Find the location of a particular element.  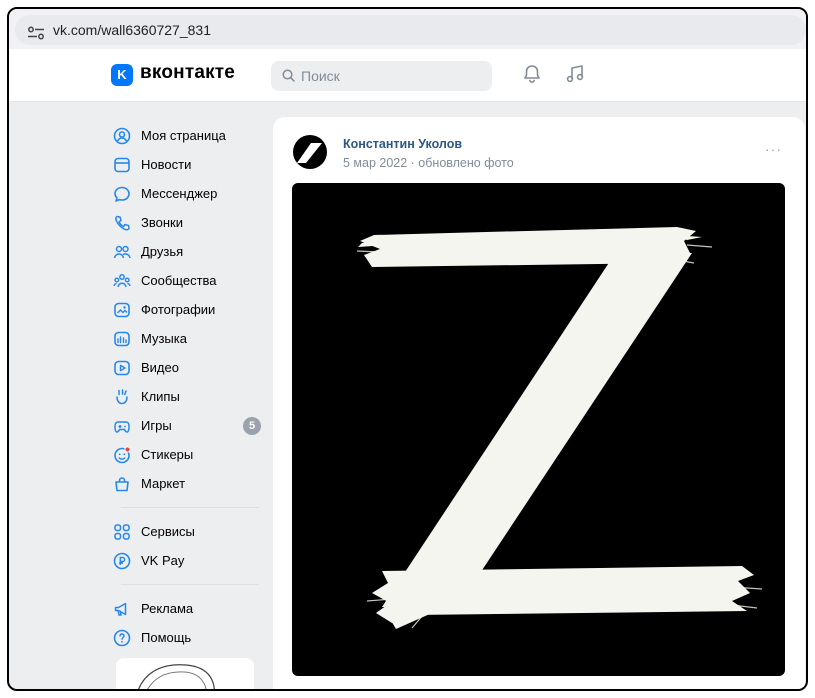

sidebar-promo is located at coordinates (185, 673).